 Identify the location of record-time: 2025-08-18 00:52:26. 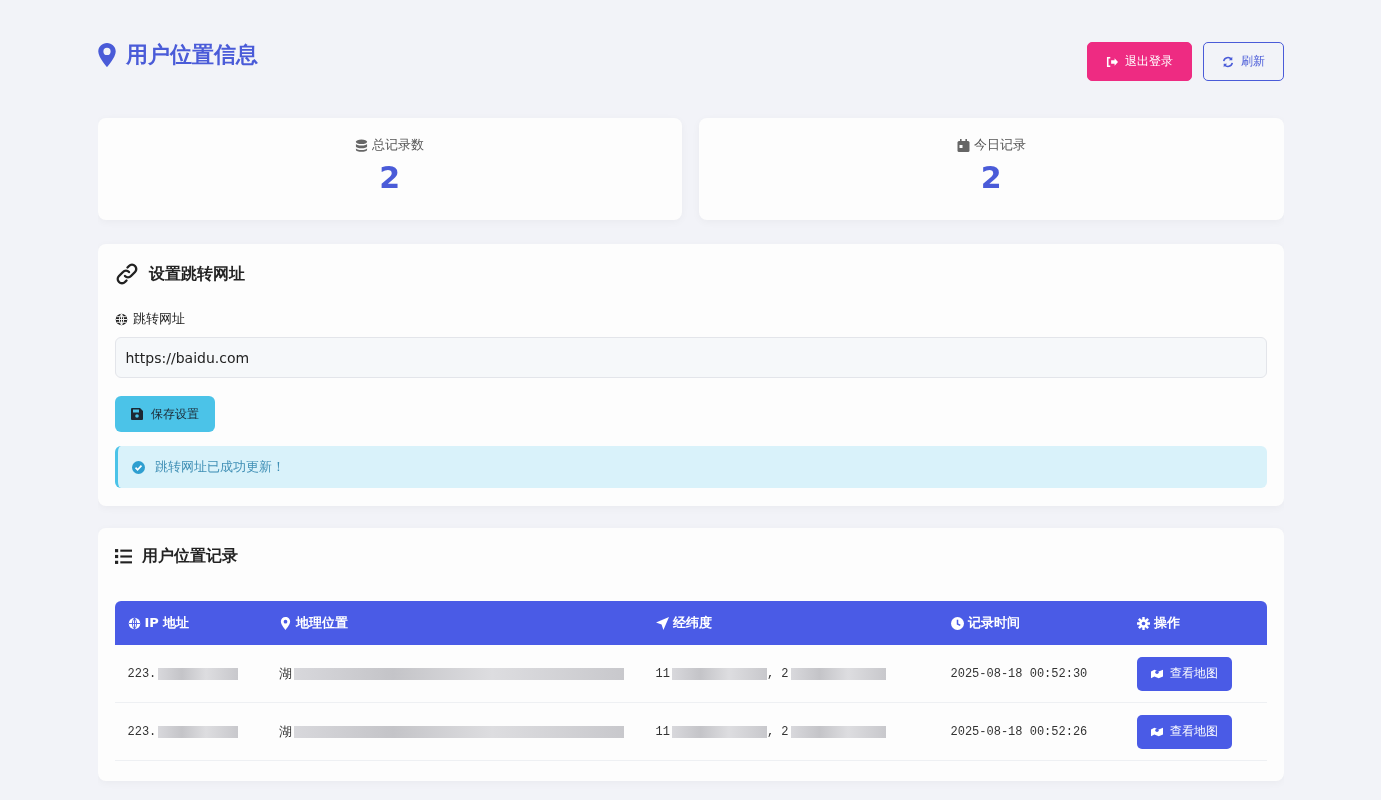
(1019, 731).